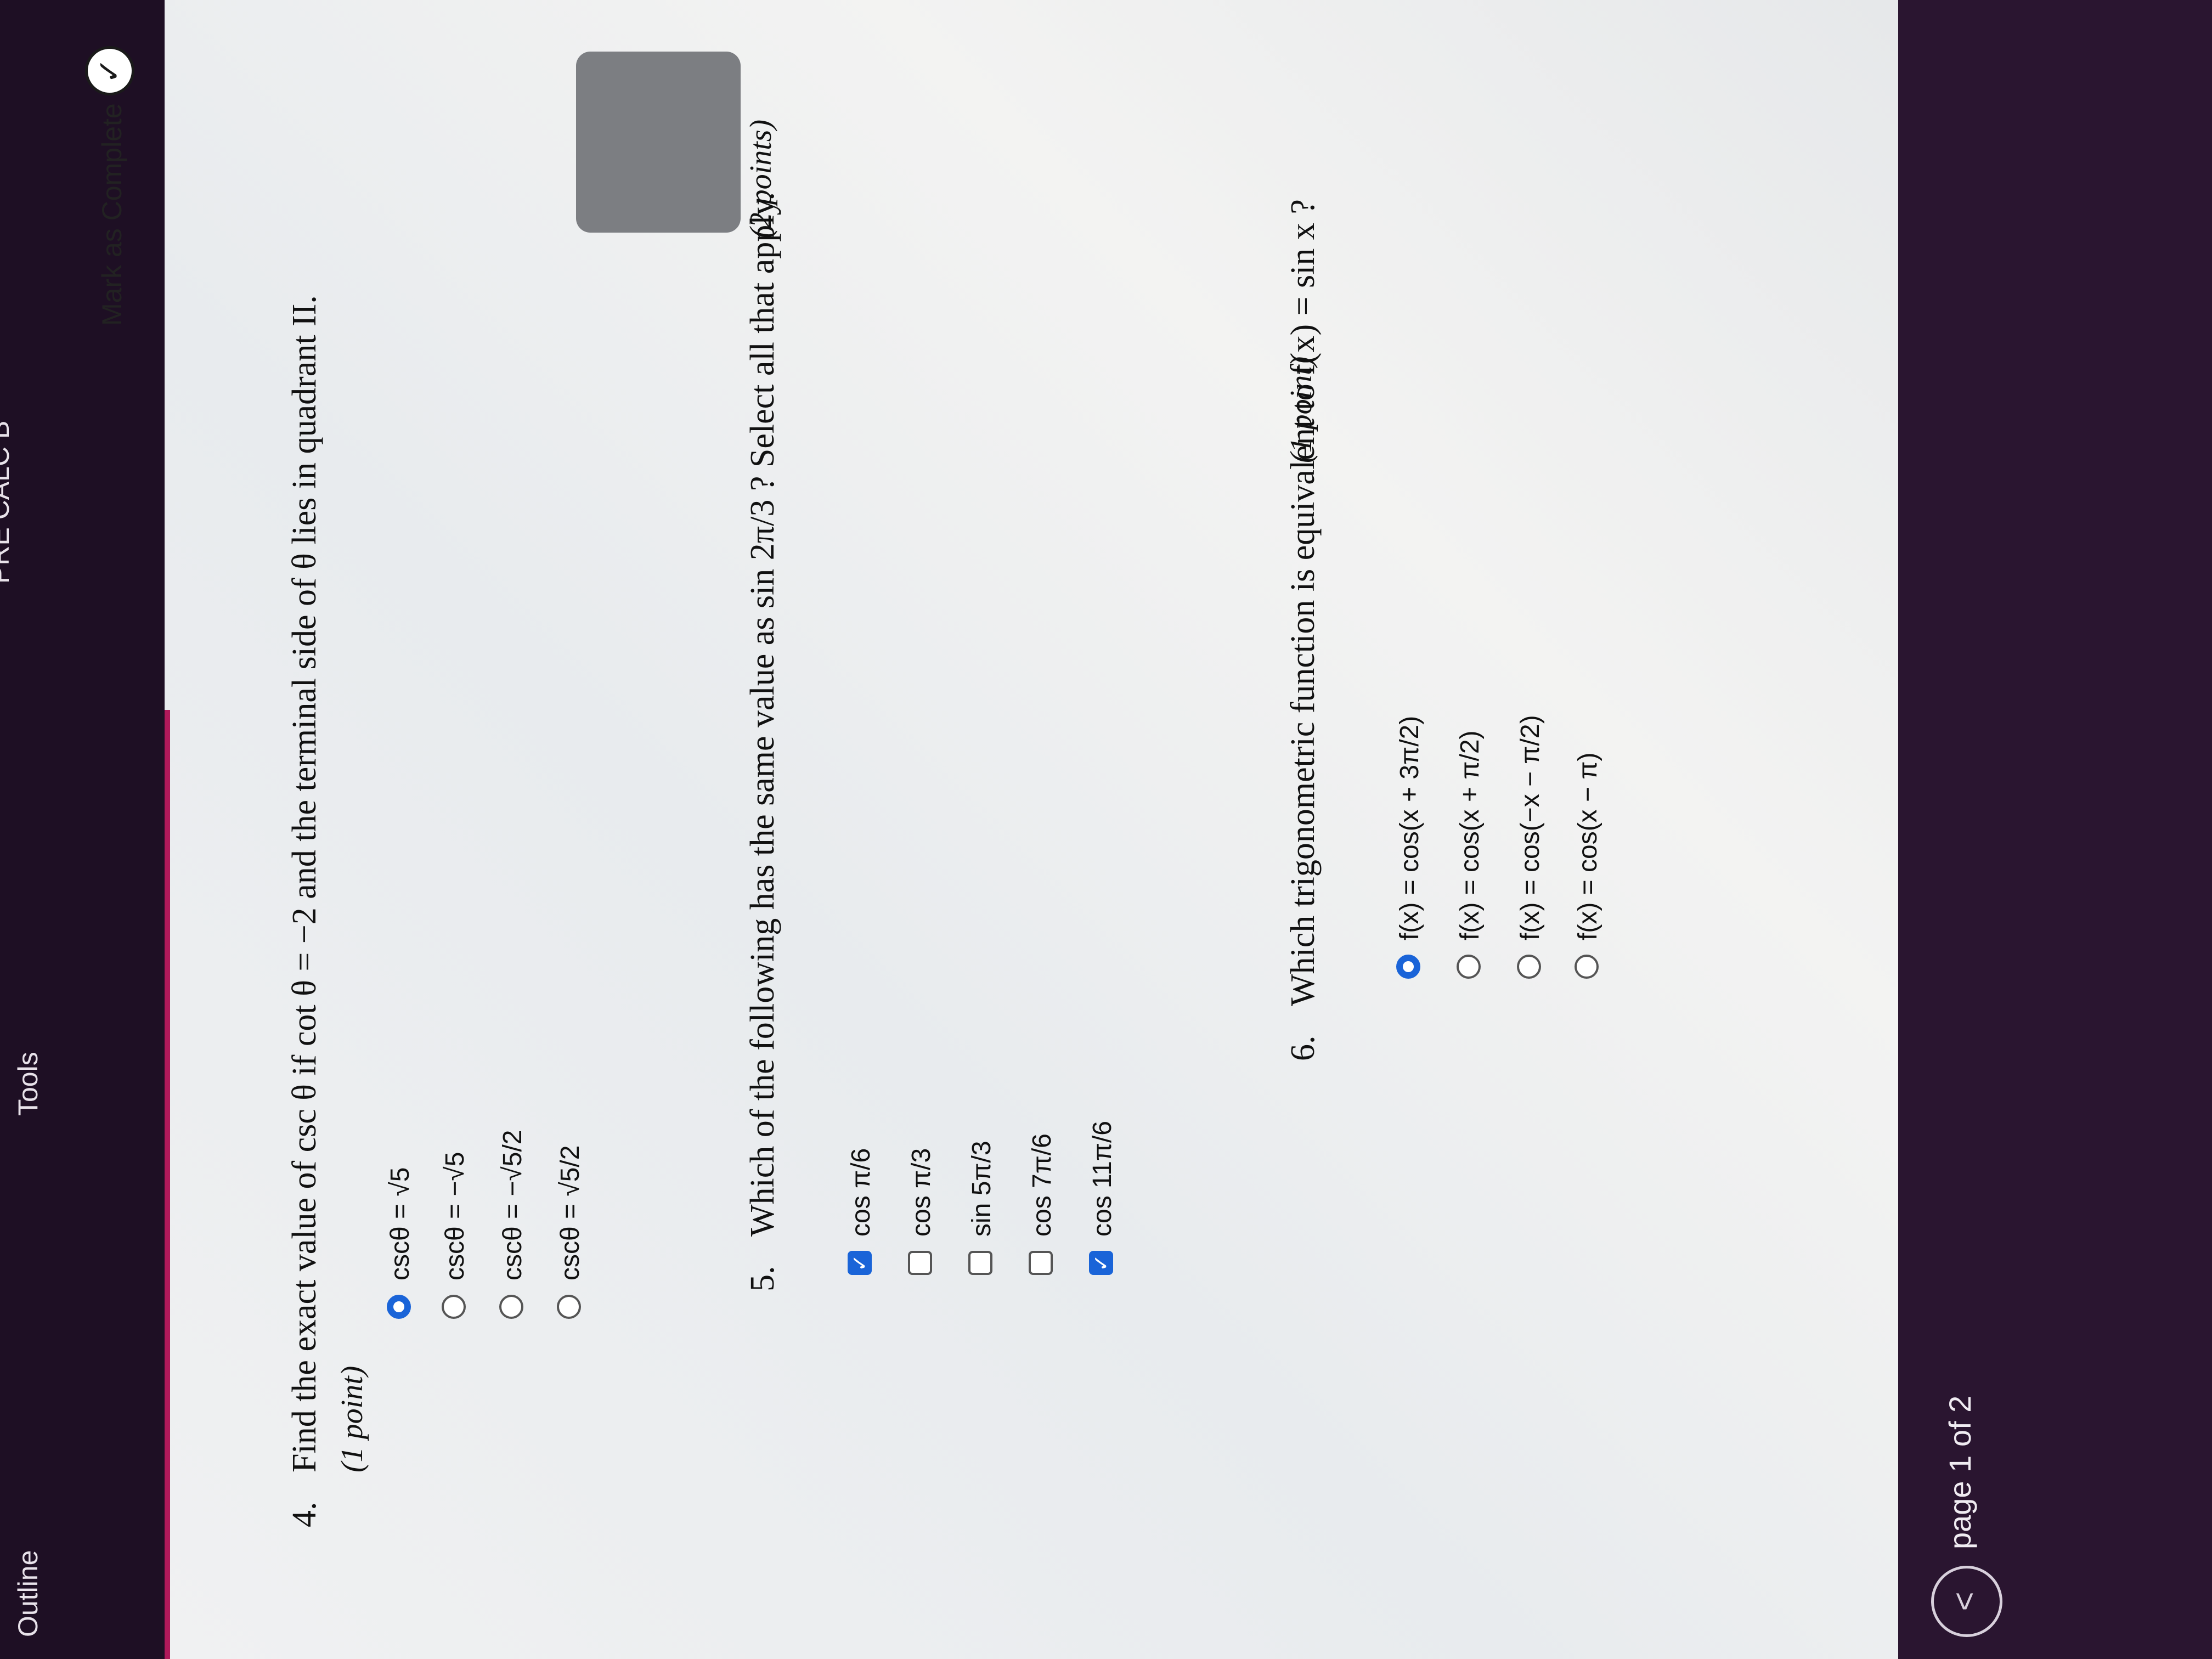  What do you see at coordinates (1470, 835) in the screenshot?
I see `q6-option-2-label: f(x) = cos(x + π/2)` at bounding box center [1470, 835].